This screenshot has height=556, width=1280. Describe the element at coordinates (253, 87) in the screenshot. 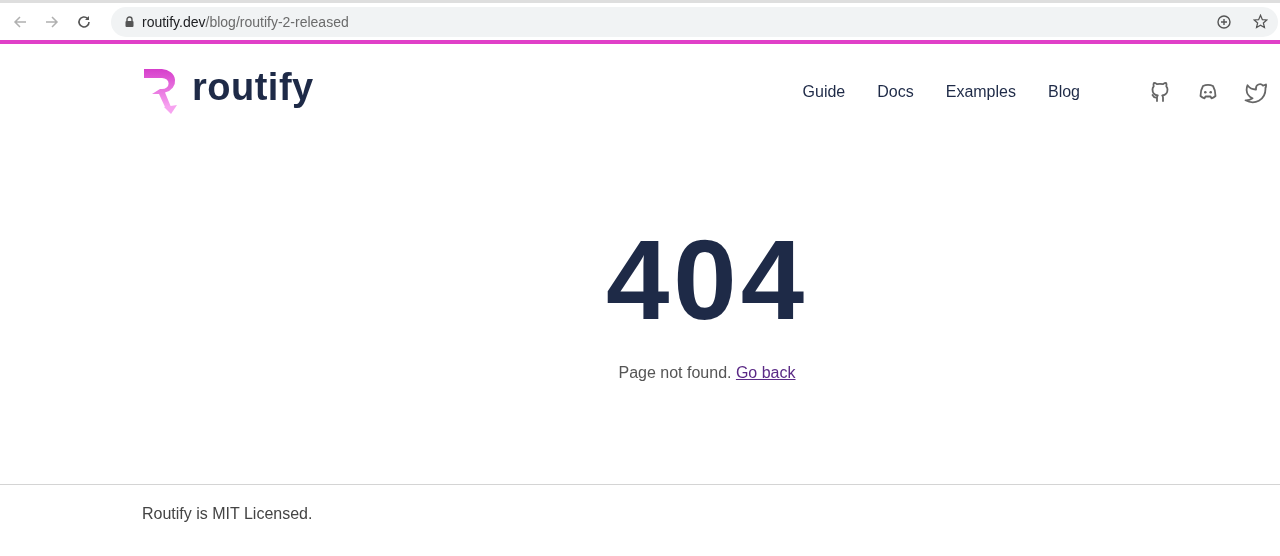

I see `logo-text: routify` at that location.